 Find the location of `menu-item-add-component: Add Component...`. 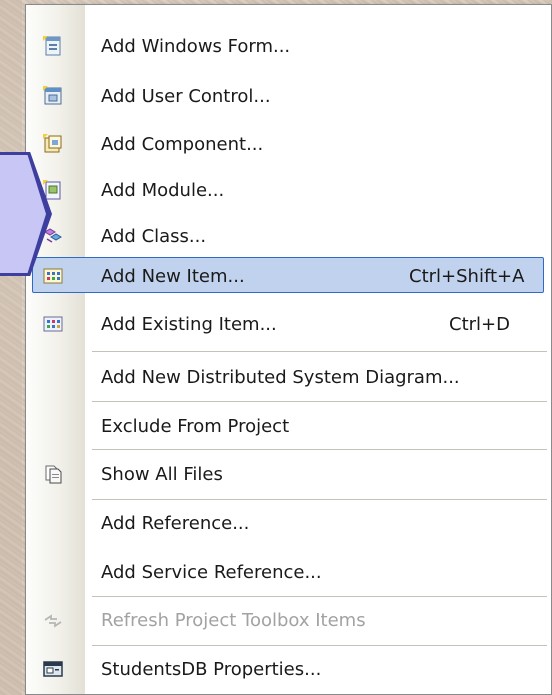

menu-item-add-component: Add Component... is located at coordinates (288, 145).